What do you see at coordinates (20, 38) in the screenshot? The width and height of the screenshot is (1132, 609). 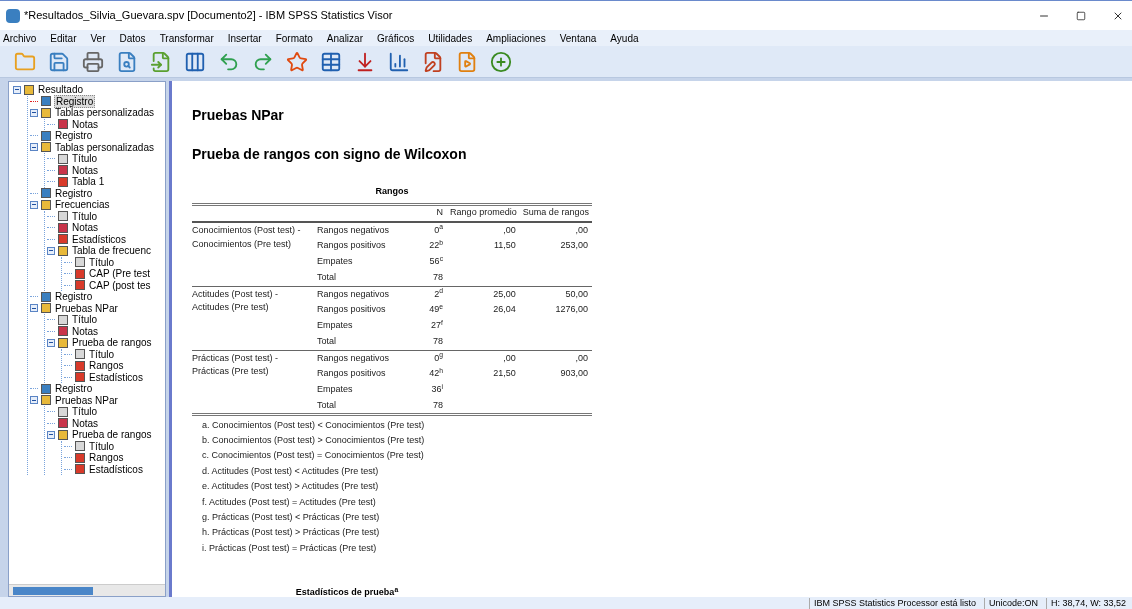 I see `menu-item: Archivo` at bounding box center [20, 38].